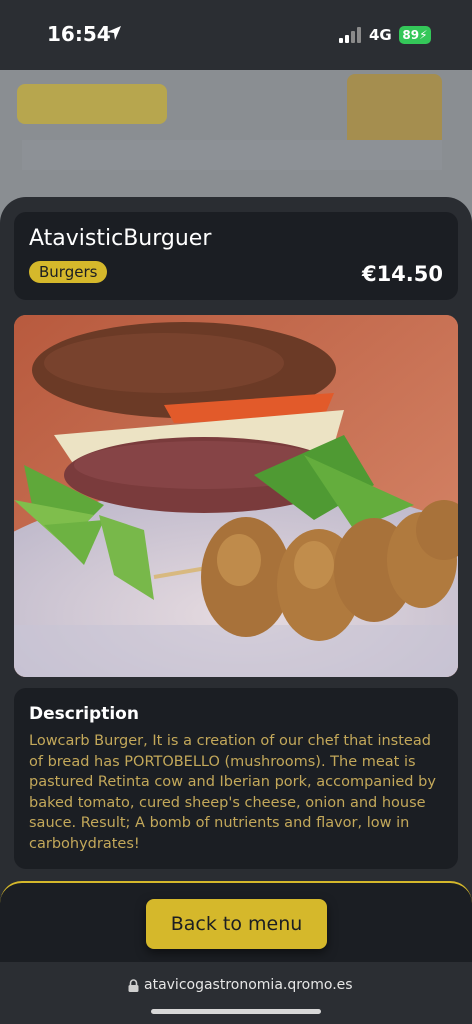 The height and width of the screenshot is (1024, 472). I want to click on description-heading: Description, so click(84, 714).